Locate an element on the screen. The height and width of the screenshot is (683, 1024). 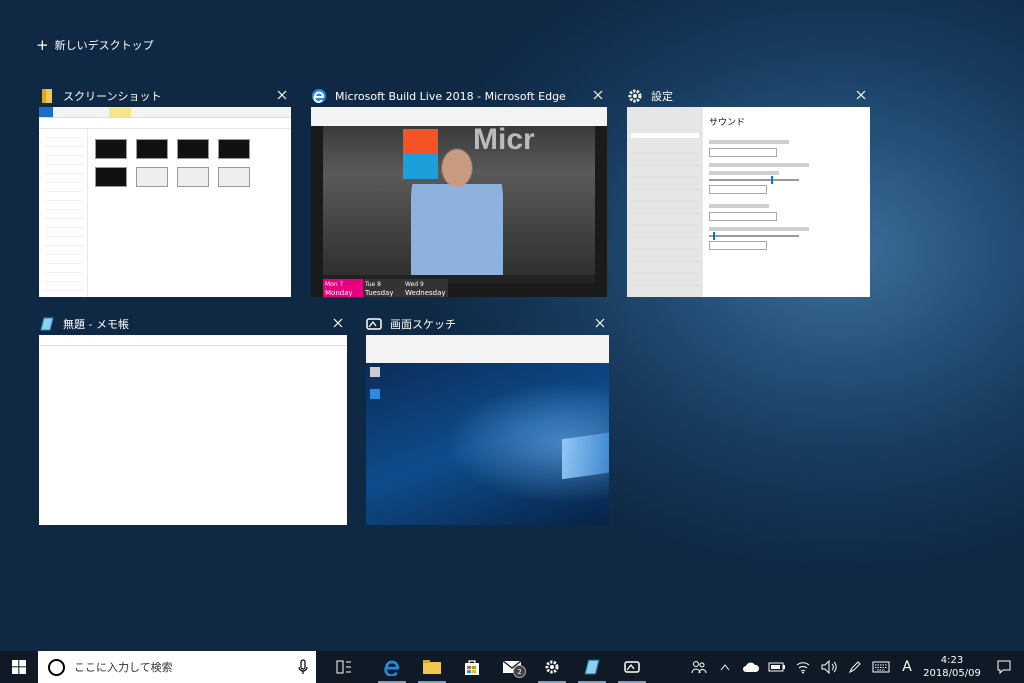
store-icon is located at coordinates (472, 667).